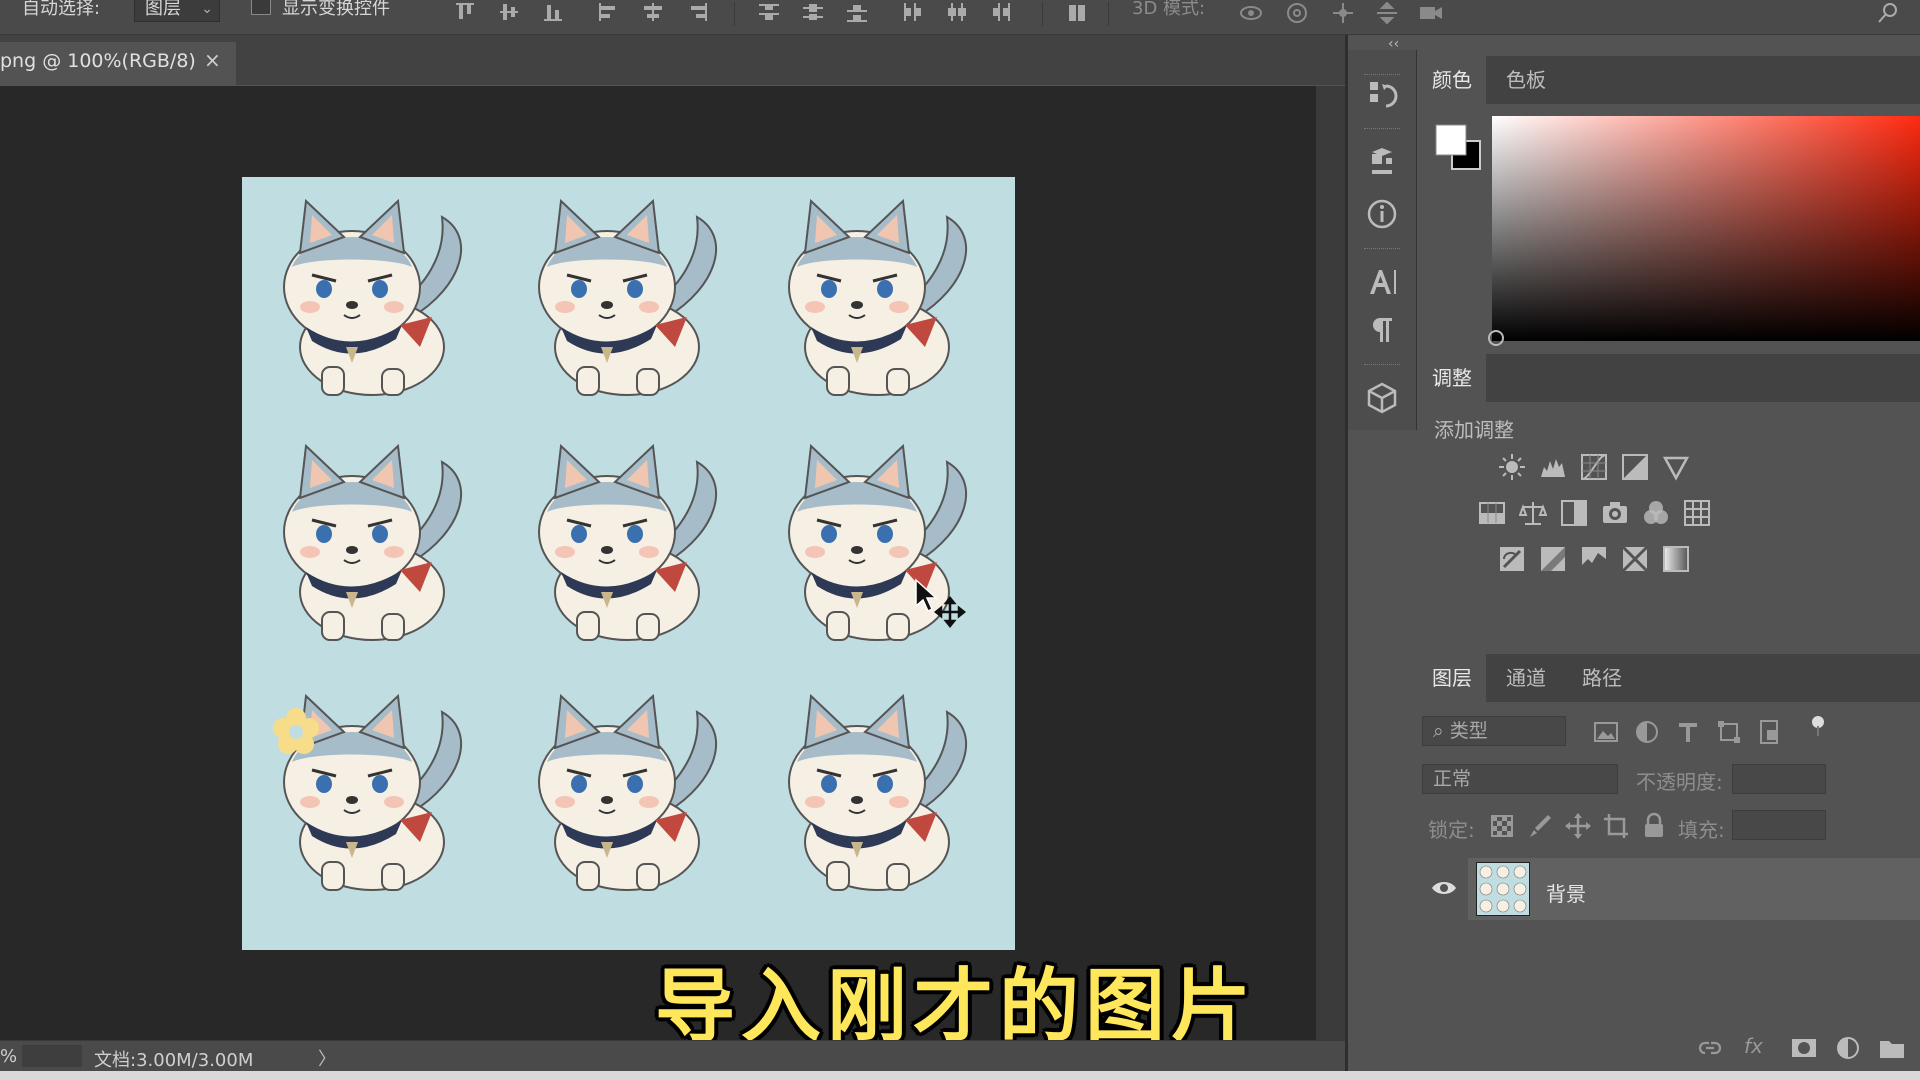 This screenshot has height=1080, width=1920. Describe the element at coordinates (1889, 13) in the screenshot. I see `search-icon` at that location.